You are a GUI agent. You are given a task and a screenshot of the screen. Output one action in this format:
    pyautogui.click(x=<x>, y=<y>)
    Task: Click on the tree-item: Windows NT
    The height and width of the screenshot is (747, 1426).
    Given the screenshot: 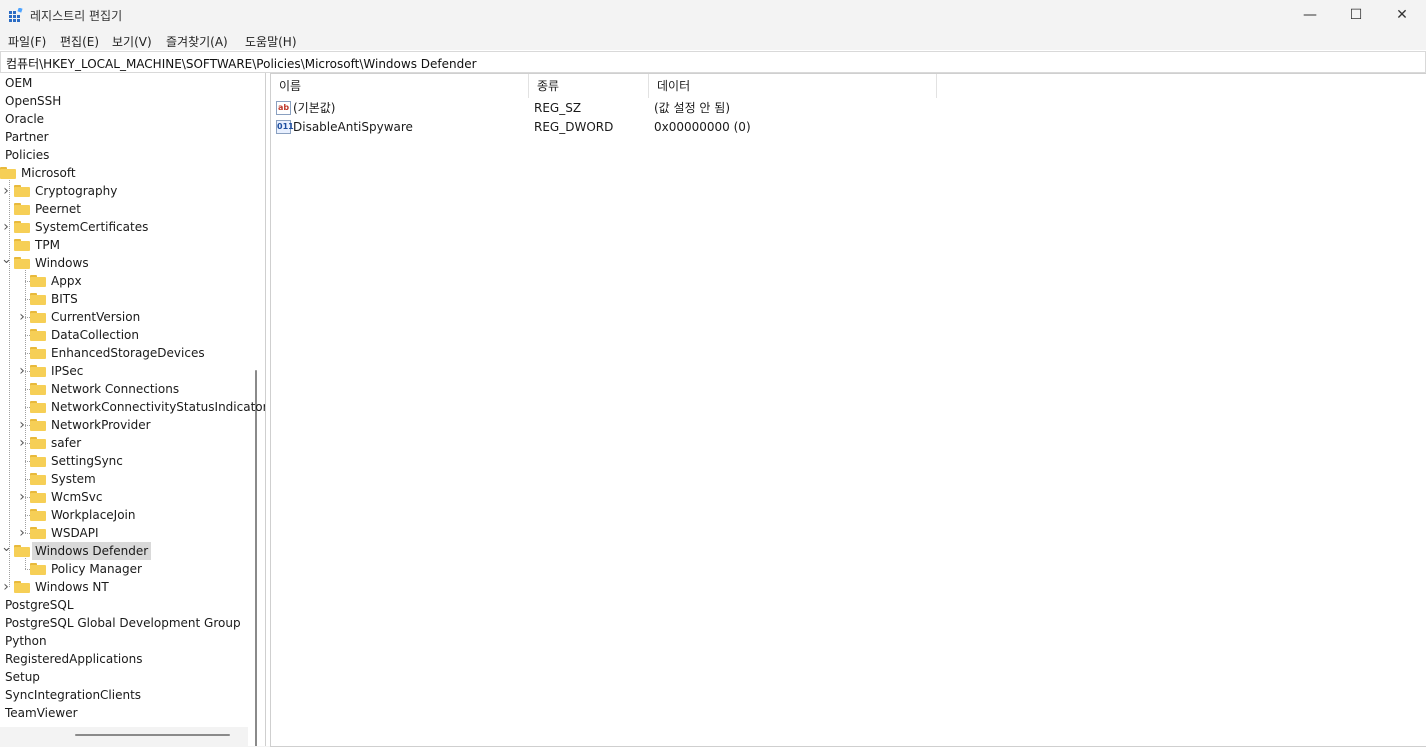 What is the action you would take?
    pyautogui.click(x=63, y=587)
    